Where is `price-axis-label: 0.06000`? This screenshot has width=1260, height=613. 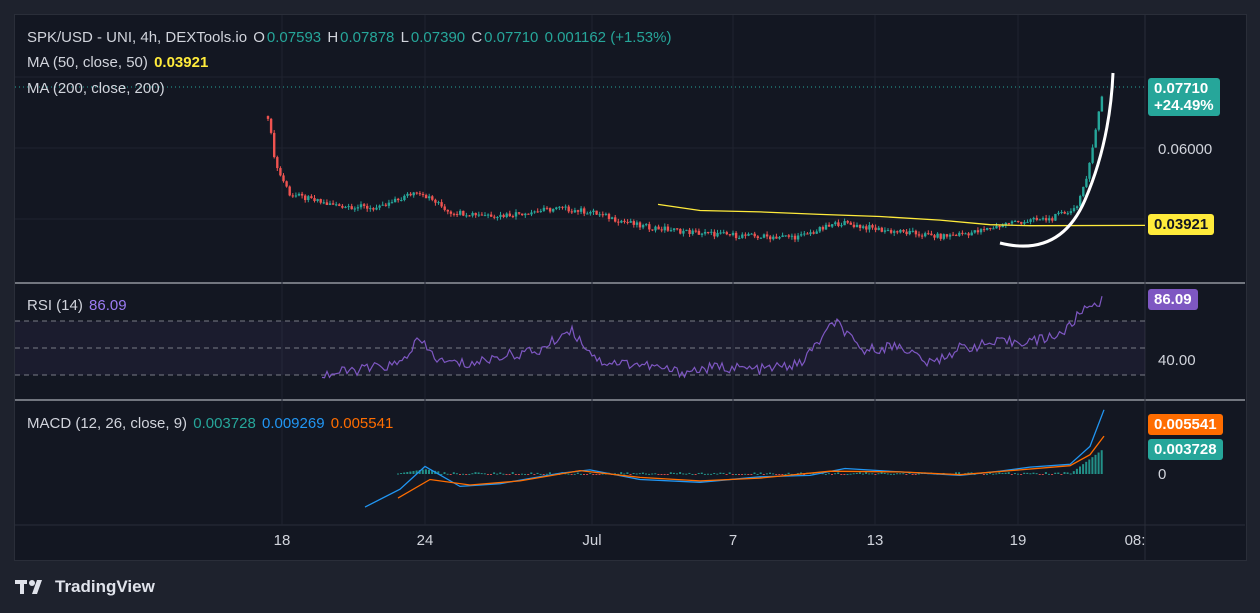 price-axis-label: 0.06000 is located at coordinates (1185, 149).